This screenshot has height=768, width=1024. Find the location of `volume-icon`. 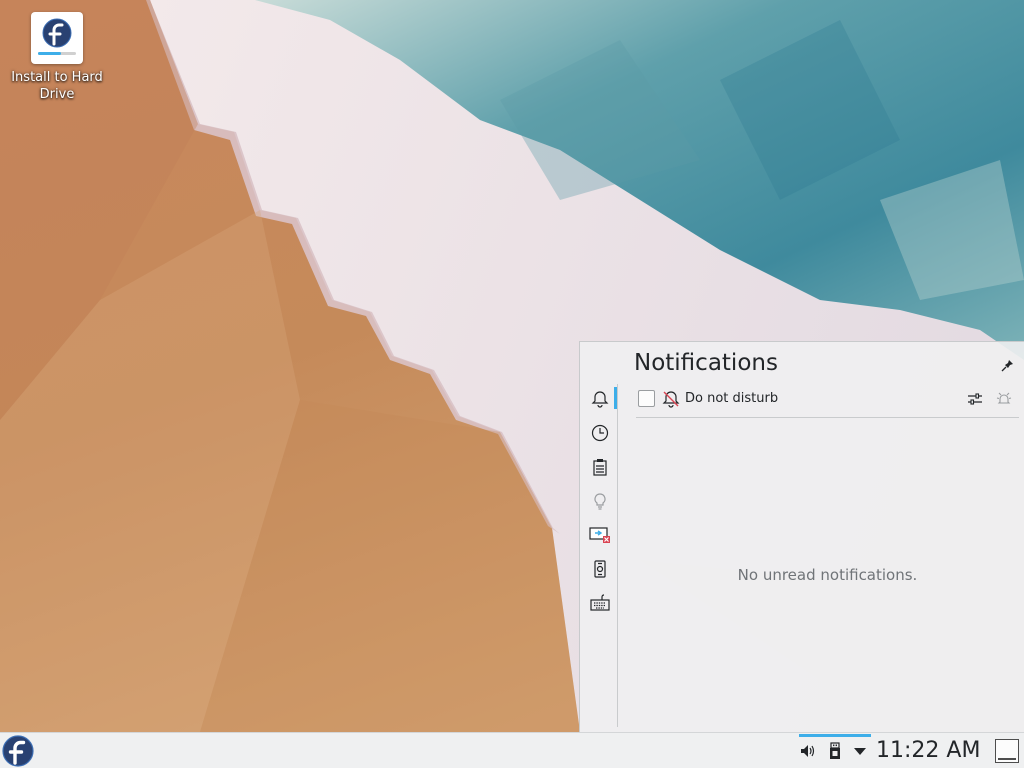

volume-icon is located at coordinates (808, 751).